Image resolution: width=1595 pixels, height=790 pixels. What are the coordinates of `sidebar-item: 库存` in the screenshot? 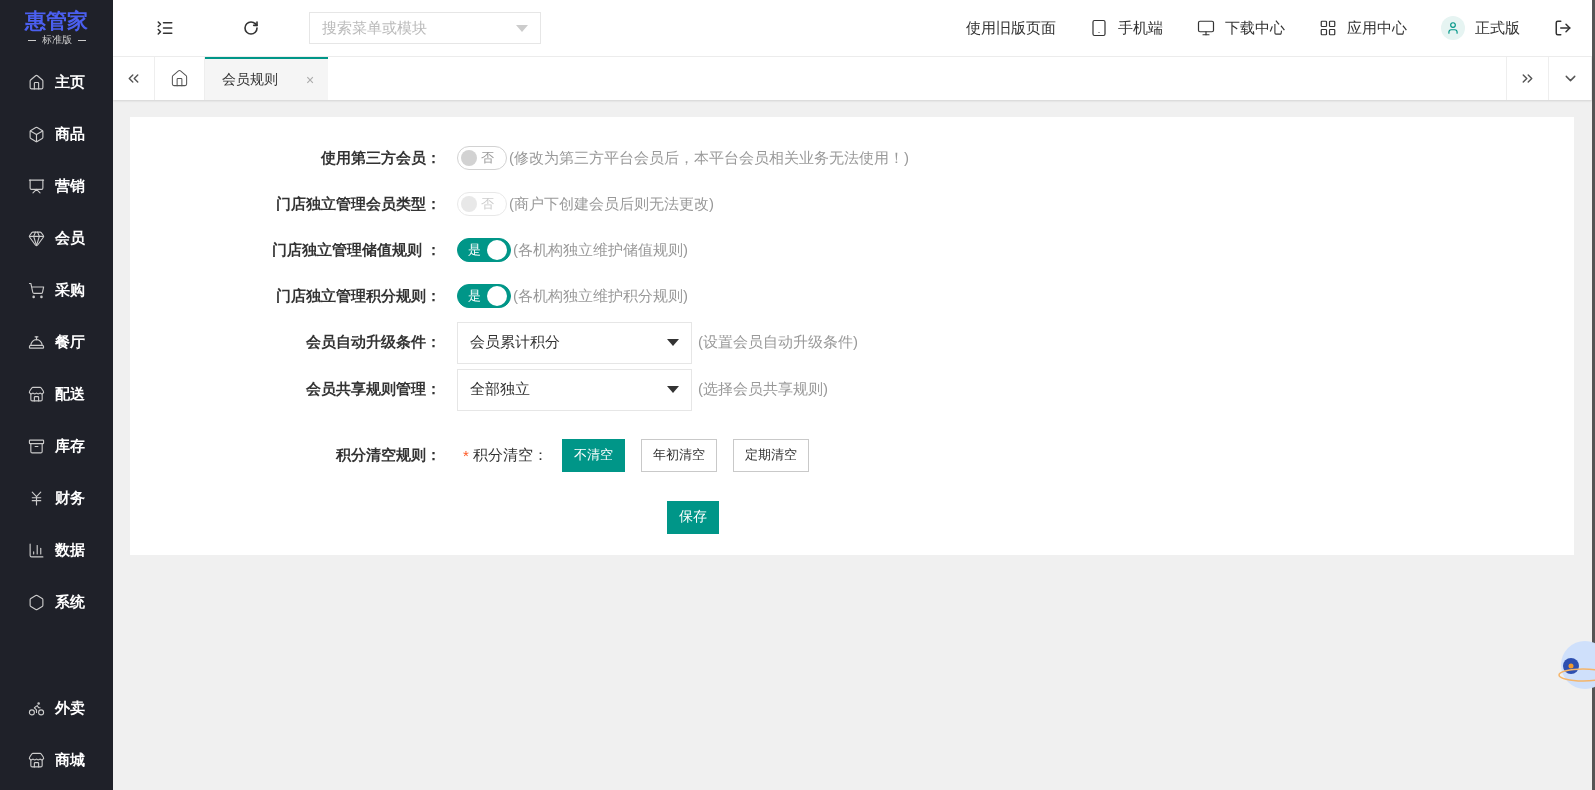 It's located at (56, 446).